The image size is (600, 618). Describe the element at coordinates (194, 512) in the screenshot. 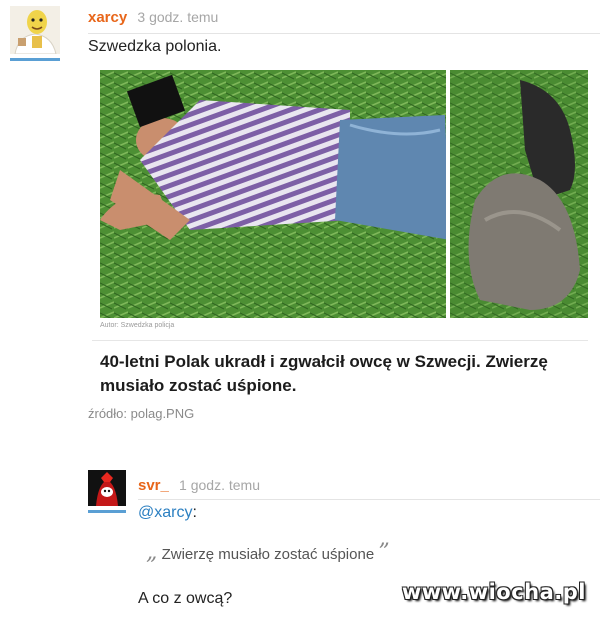

I see `mention-suffix: :` at that location.